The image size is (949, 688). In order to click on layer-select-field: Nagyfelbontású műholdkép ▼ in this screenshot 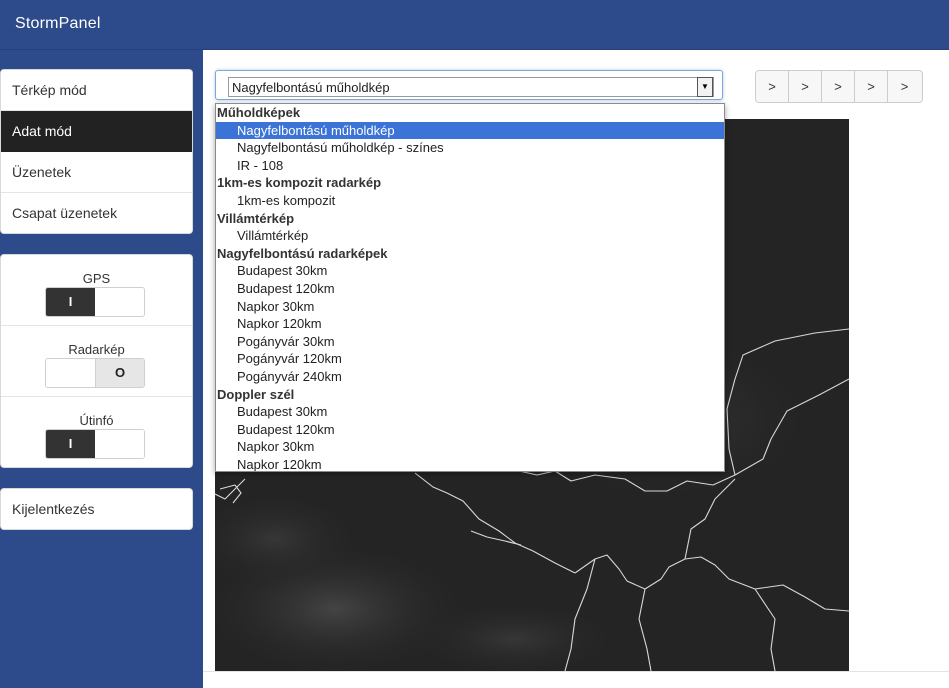, I will do `click(471, 87)`.